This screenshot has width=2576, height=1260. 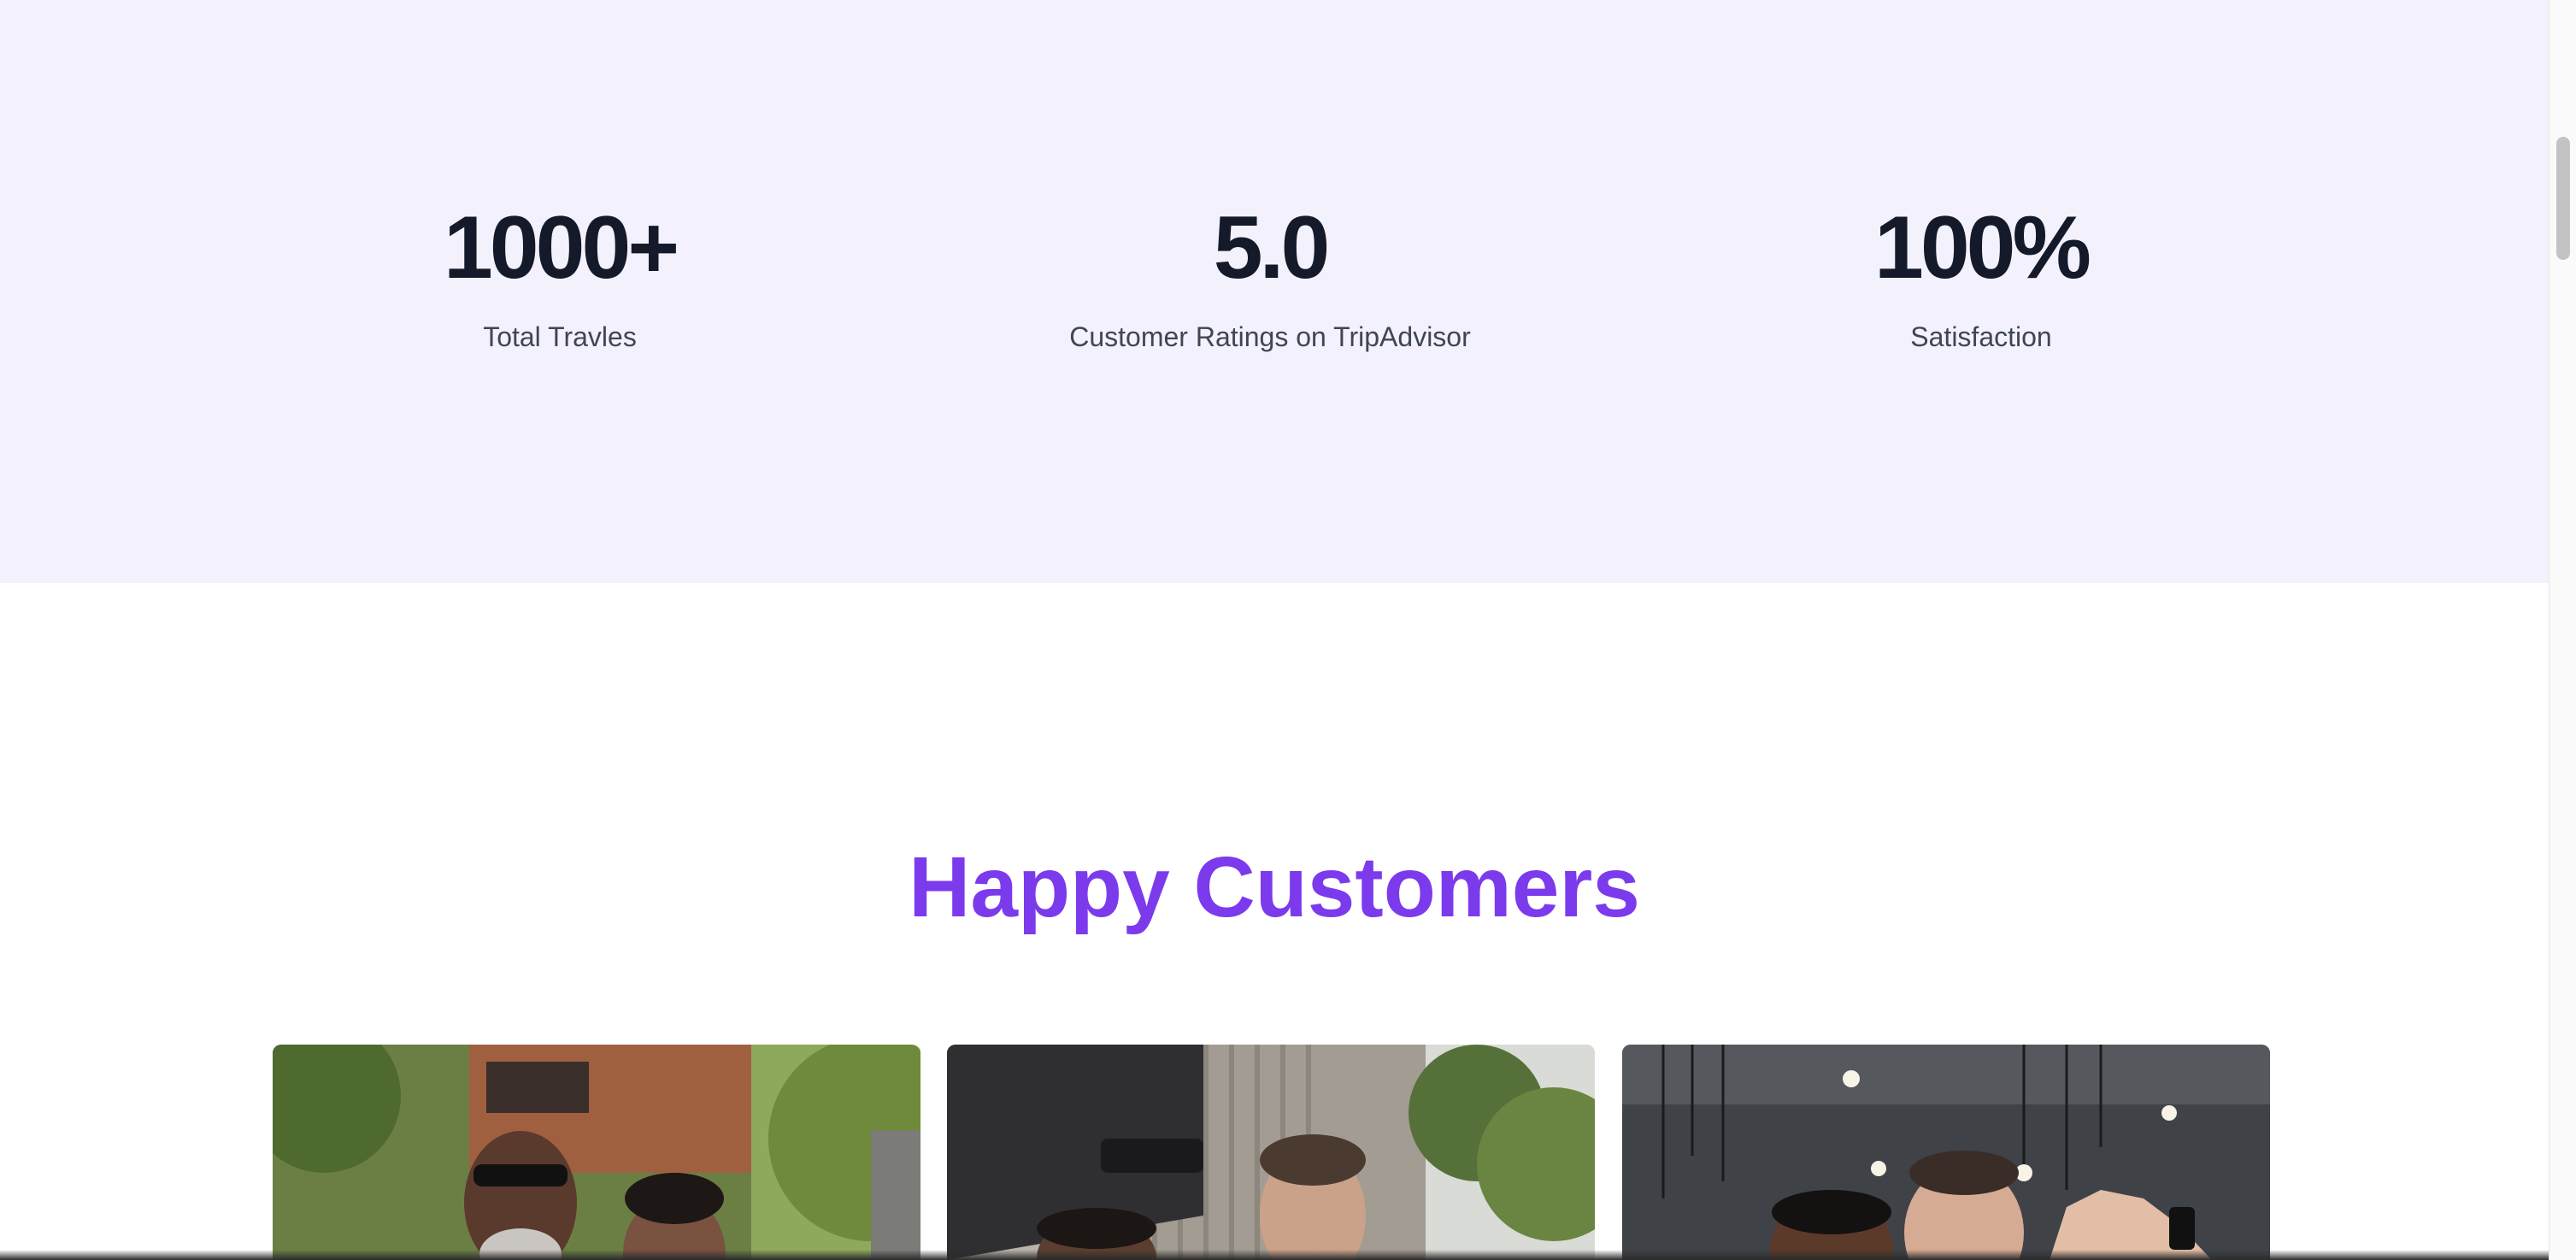 I want to click on stat-satisfaction: 100% Satisfaction, so click(x=1981, y=275).